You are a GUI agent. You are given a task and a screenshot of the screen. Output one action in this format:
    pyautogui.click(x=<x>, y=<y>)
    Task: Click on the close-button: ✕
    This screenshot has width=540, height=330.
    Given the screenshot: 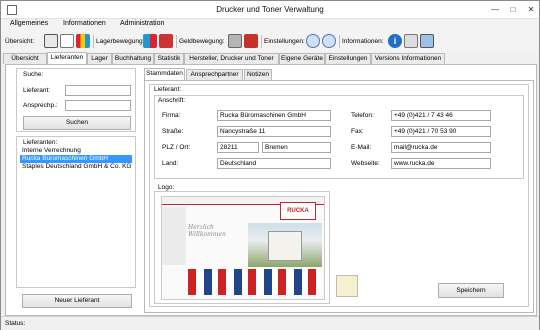 What is the action you would take?
    pyautogui.click(x=531, y=9)
    